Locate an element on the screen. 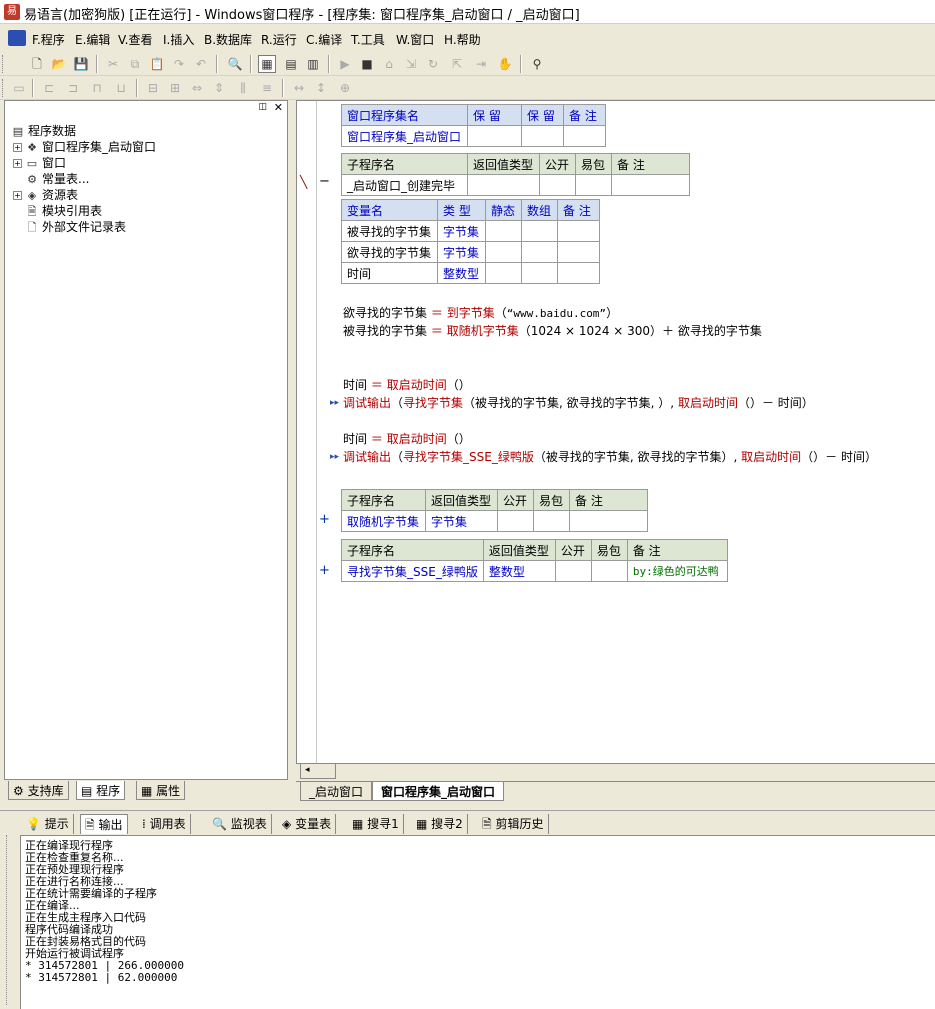 The height and width of the screenshot is (1009, 935). tab-assembly: 窗口程序集_启动窗口 is located at coordinates (438, 791).